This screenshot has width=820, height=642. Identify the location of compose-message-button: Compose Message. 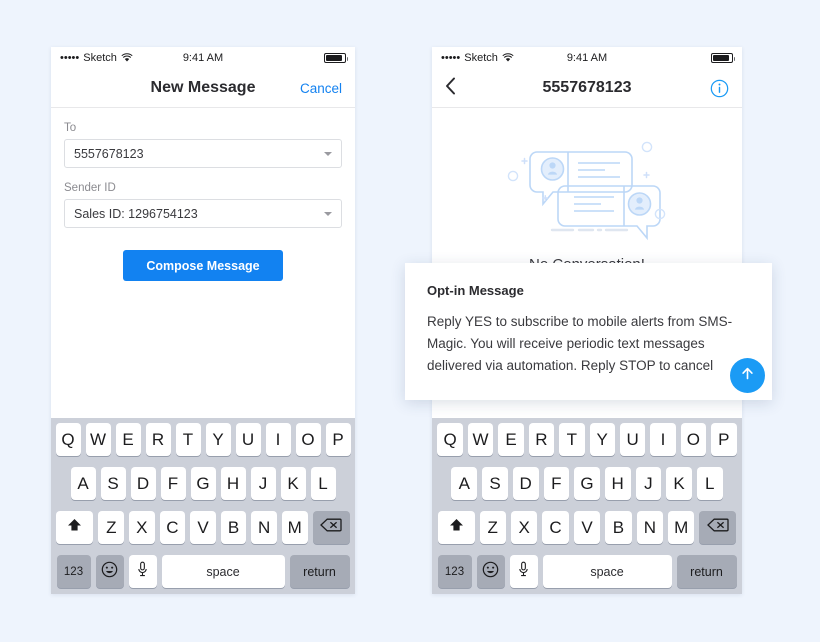
(203, 265).